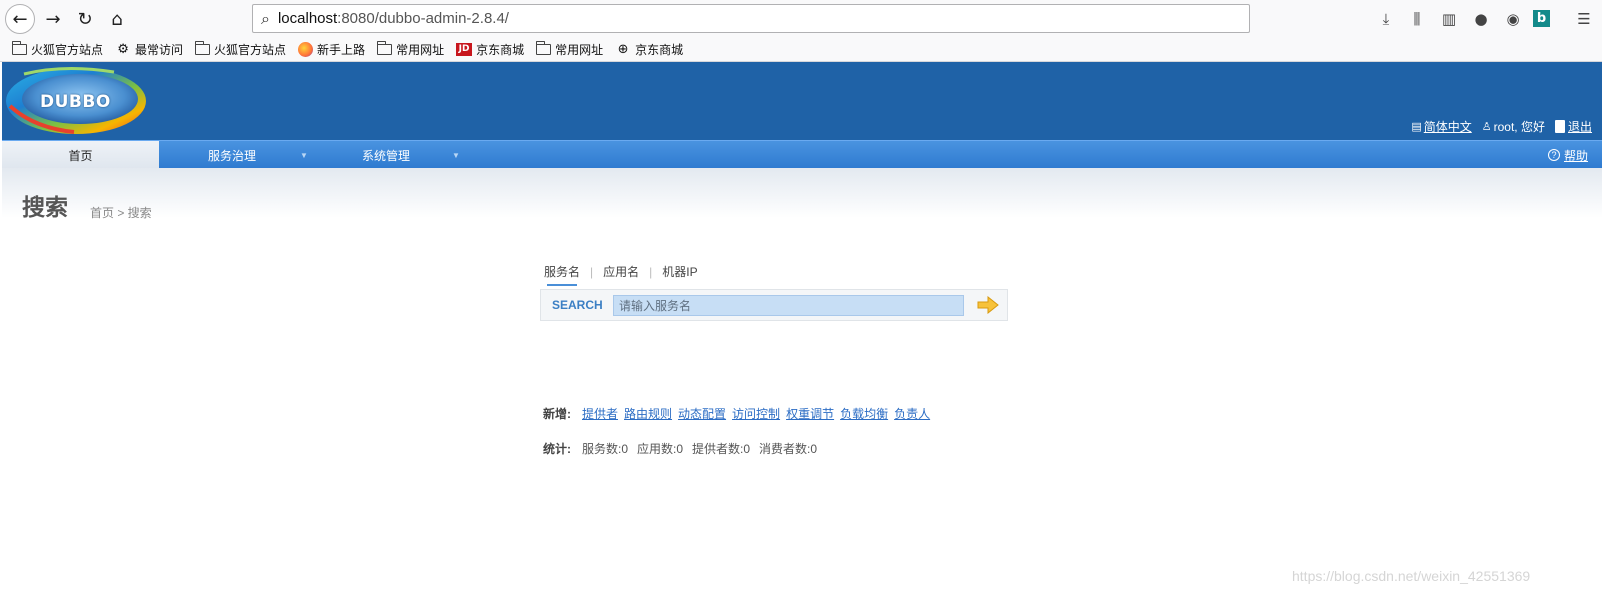 This screenshot has height=608, width=1602. Describe the element at coordinates (802, 154) in the screenshot. I see `main-menu: 首页 服务治理 ▼ 系统管理 ▼ ? 帮助` at that location.